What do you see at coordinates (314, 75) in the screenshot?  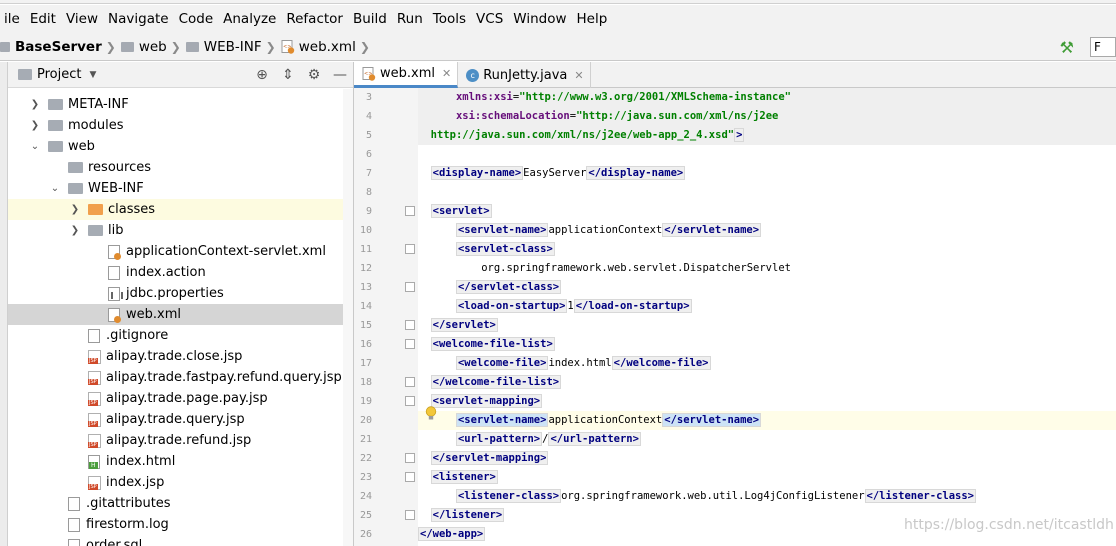 I see `settings-gear-icon: ⚙` at bounding box center [314, 75].